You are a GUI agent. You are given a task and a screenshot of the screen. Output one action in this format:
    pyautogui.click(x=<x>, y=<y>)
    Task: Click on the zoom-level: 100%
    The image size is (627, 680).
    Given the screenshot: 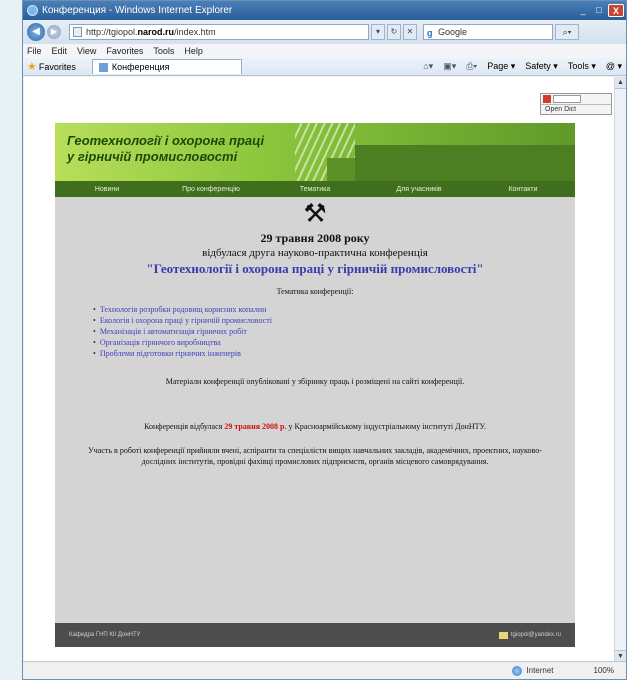 What is the action you would take?
    pyautogui.click(x=604, y=670)
    